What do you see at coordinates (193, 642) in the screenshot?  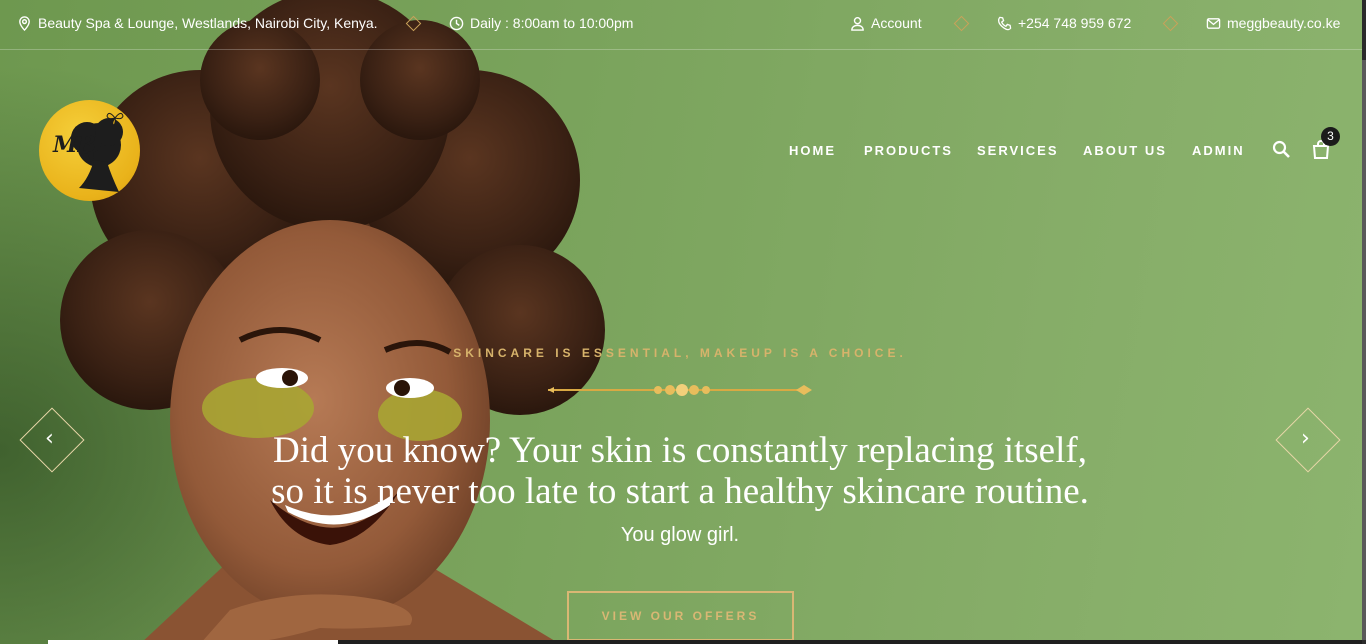 I see `slider-progress-bar` at bounding box center [193, 642].